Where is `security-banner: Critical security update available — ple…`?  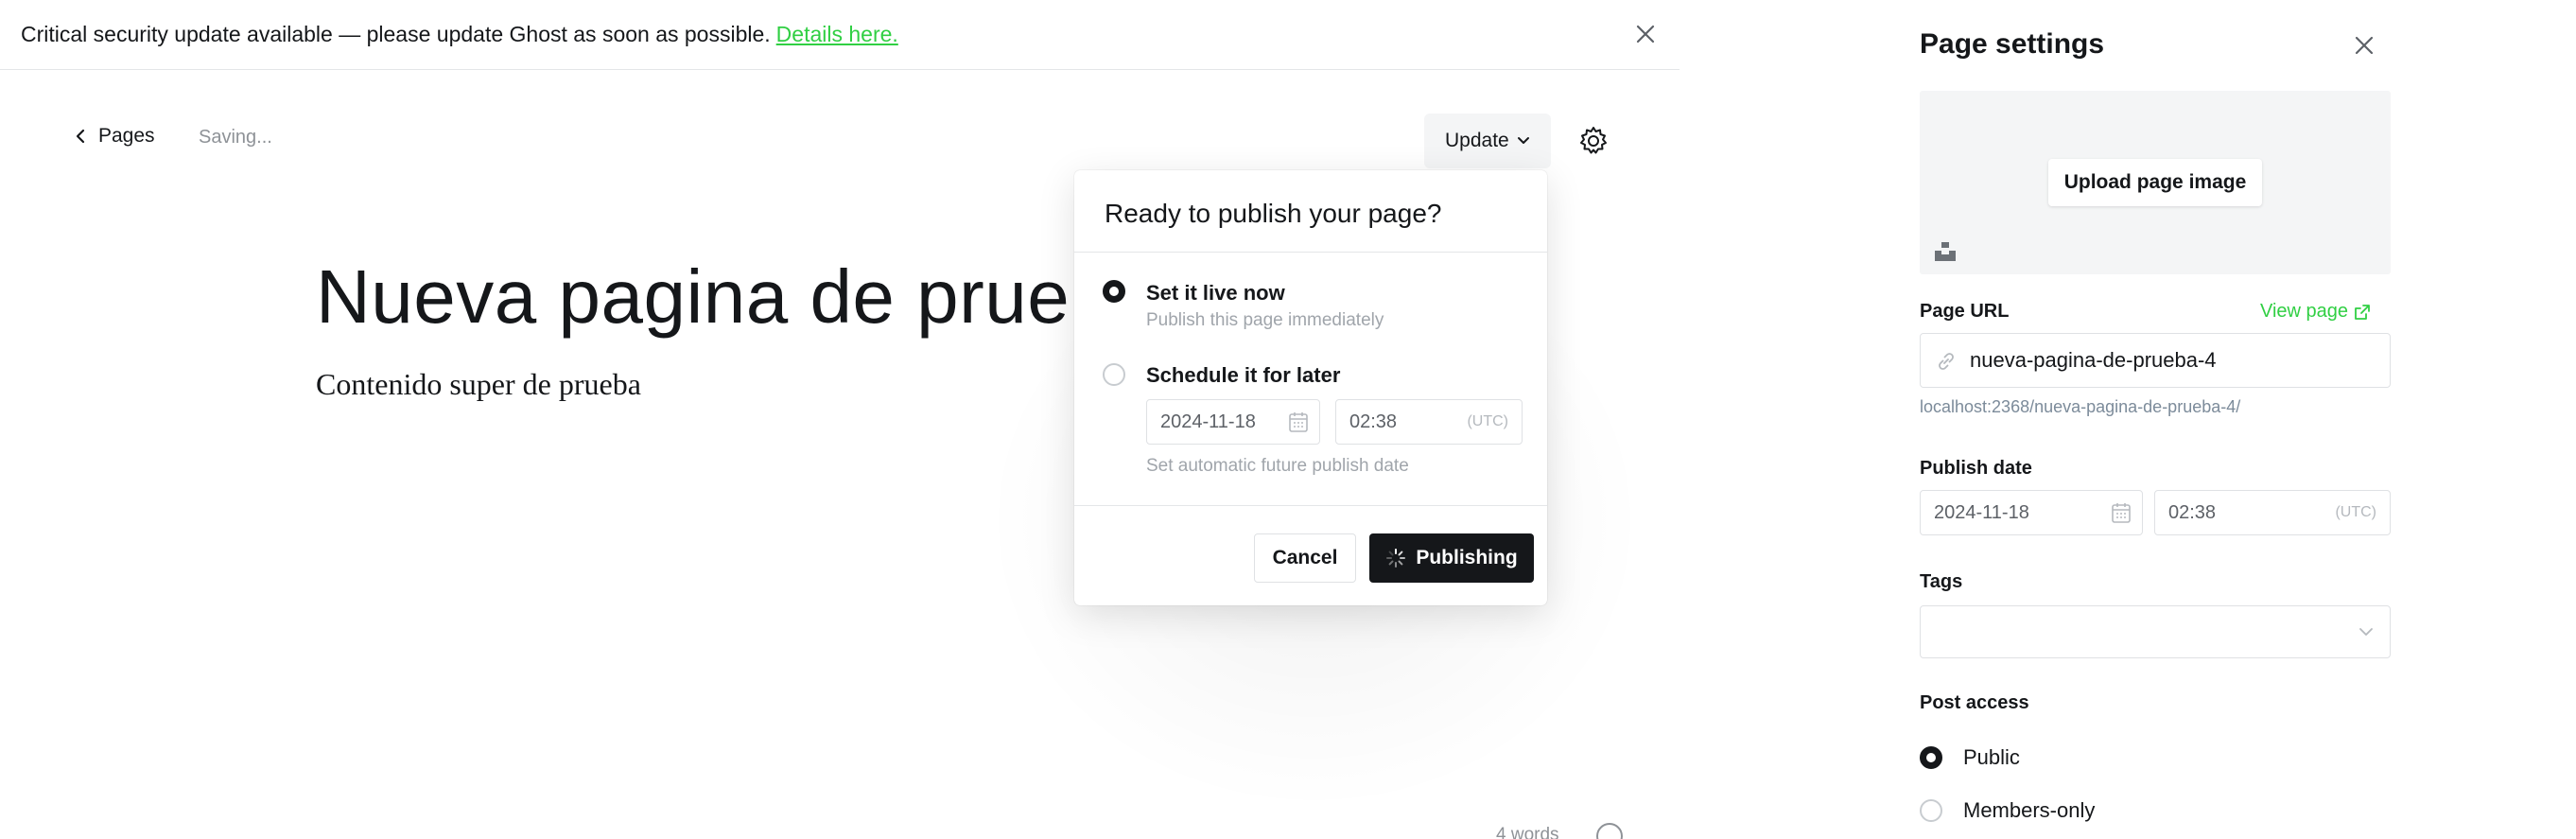
security-banner: Critical security update available — ple… is located at coordinates (840, 35).